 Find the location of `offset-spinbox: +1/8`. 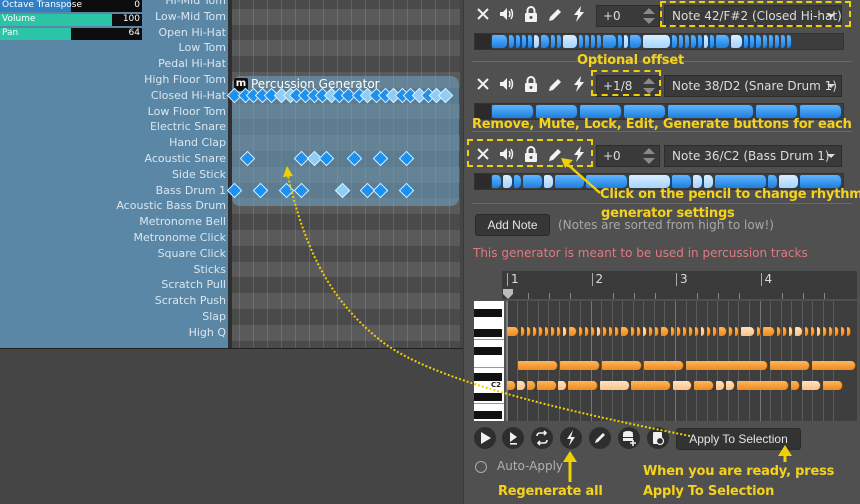

offset-spinbox: +1/8 is located at coordinates (628, 86).